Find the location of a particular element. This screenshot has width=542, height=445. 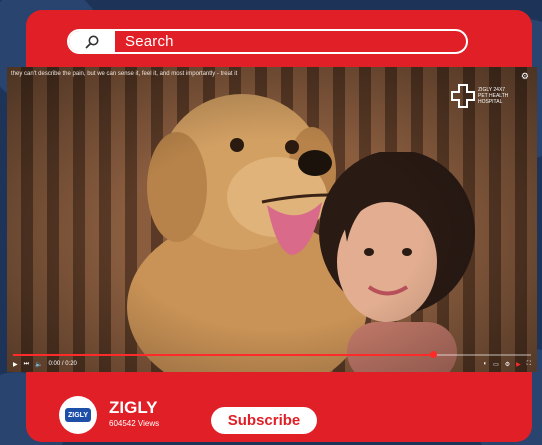

progress-handle is located at coordinates (433, 354).